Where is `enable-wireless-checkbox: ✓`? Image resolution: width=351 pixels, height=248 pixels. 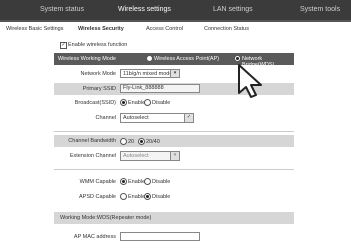 enable-wireless-checkbox: ✓ is located at coordinates (63, 45).